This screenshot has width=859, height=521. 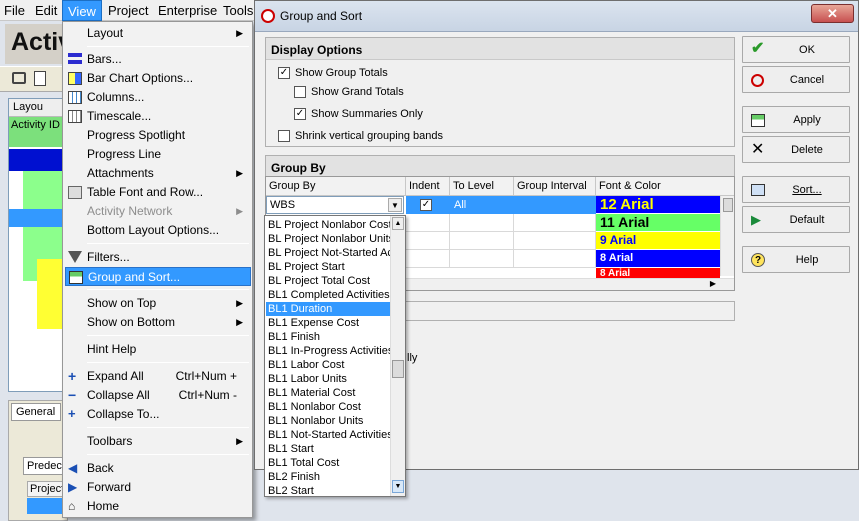 I want to click on dropdown-option: BL2 Start, so click(x=328, y=490).